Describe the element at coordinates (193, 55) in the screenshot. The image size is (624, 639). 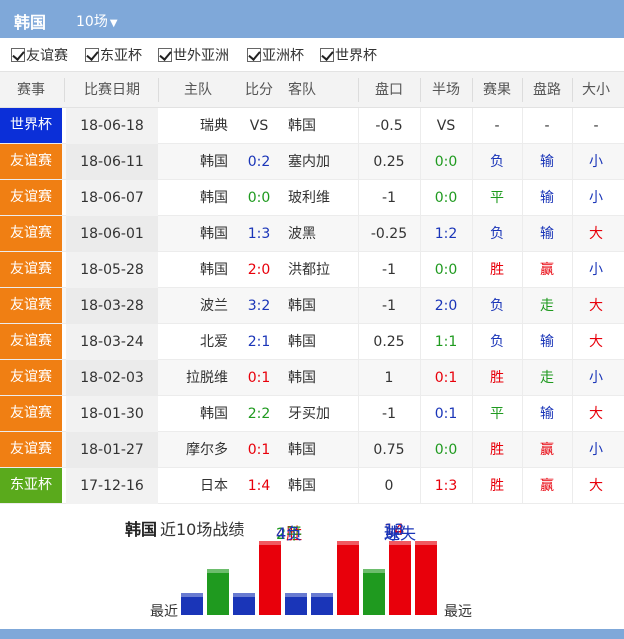
I see `filter-world-cup-qualifiers-asia: 世外亚洲` at that location.